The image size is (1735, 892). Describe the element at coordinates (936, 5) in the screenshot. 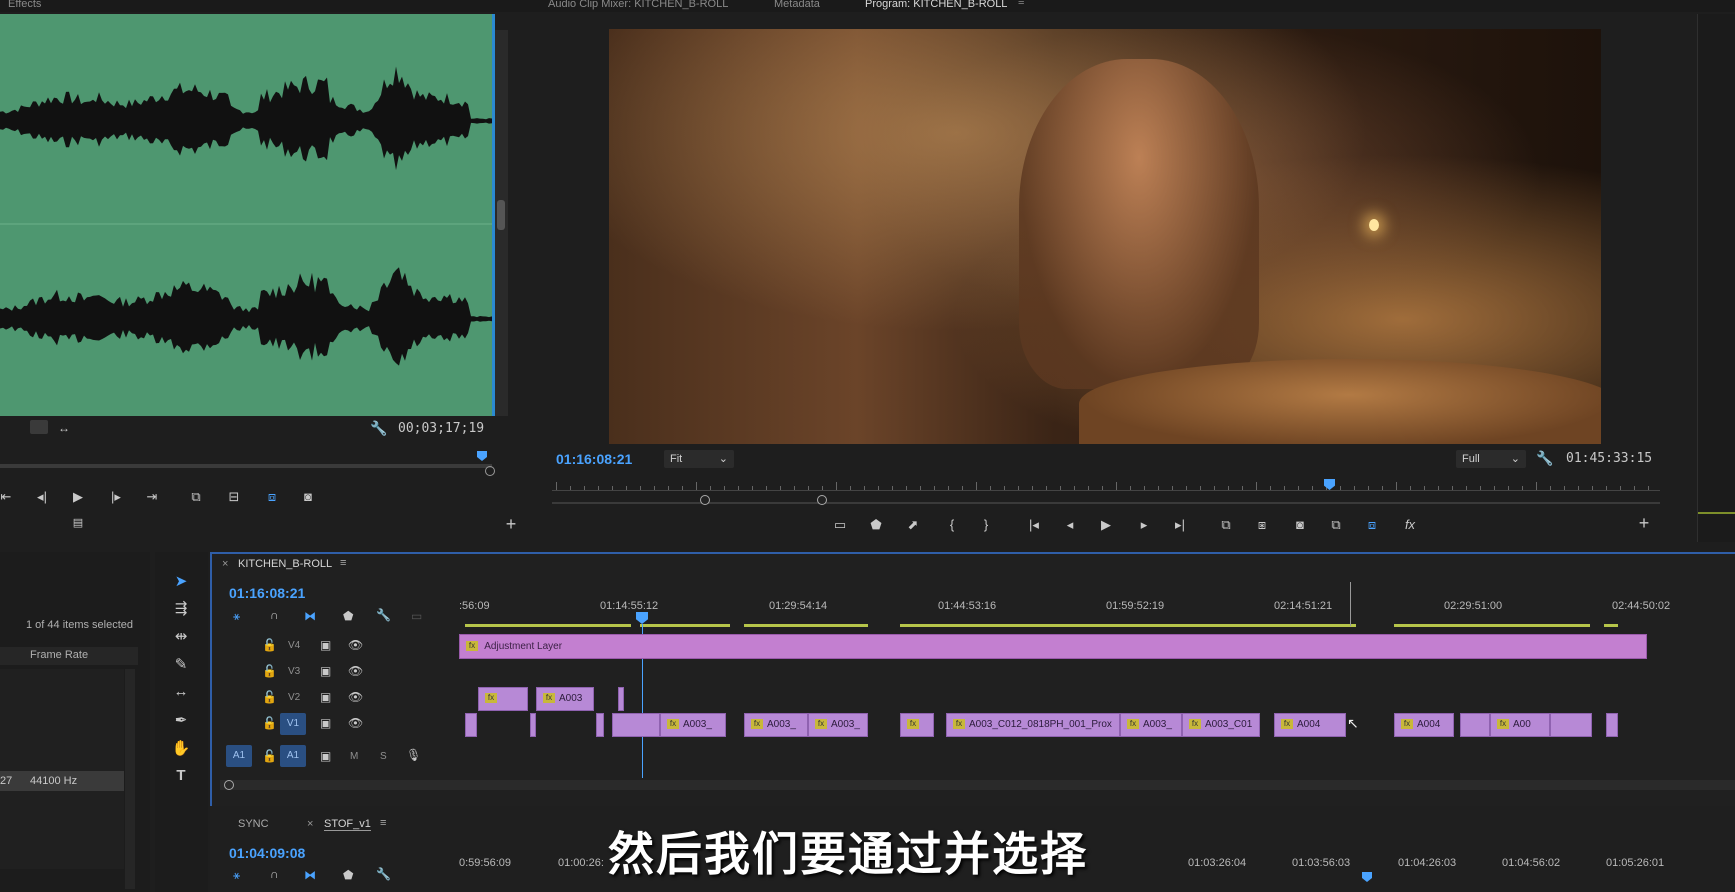

I see `tab-program: Program: KITCHEN_B-ROLL` at that location.